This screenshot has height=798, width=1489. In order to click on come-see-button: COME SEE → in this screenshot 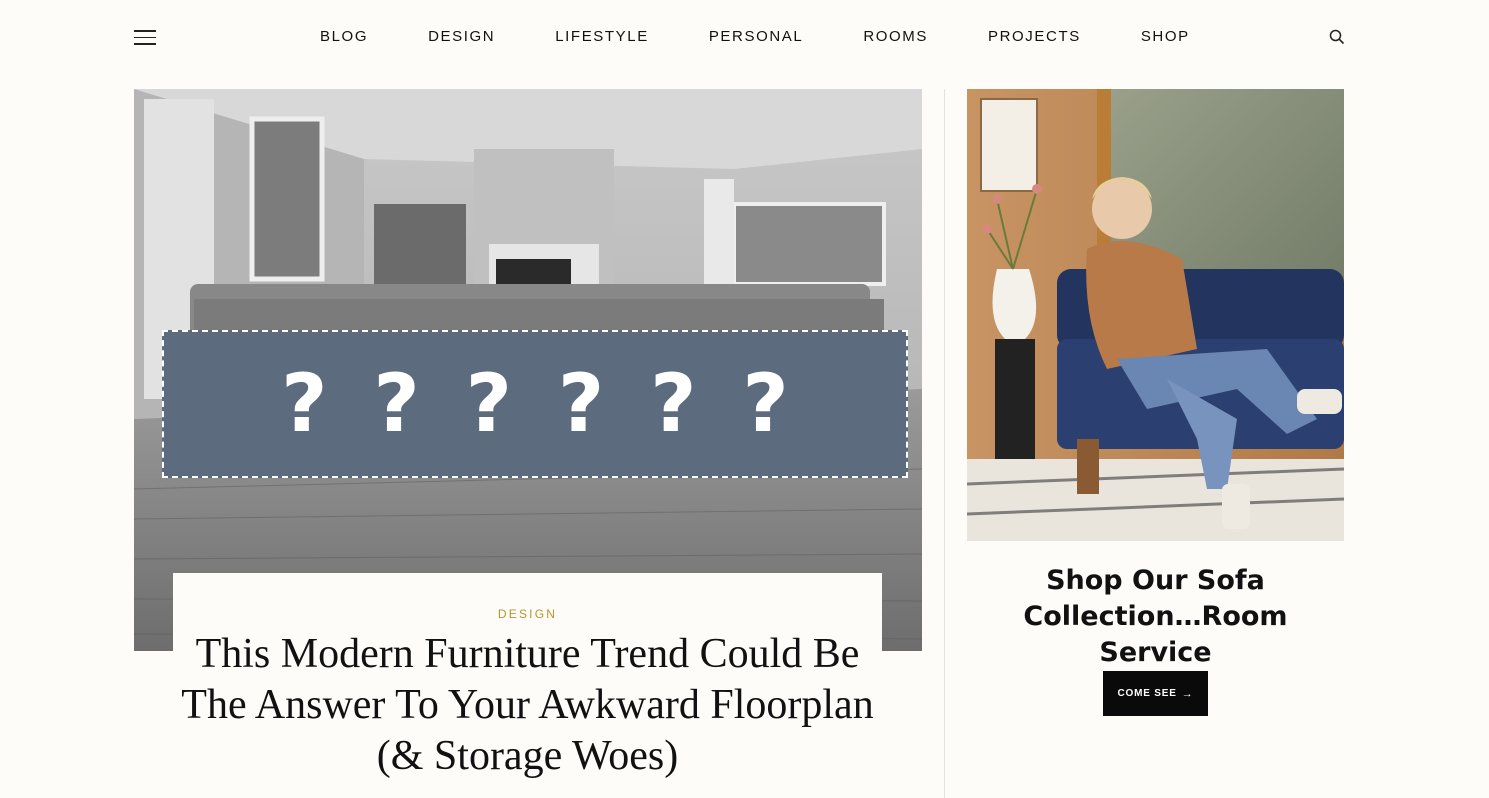, I will do `click(1155, 693)`.